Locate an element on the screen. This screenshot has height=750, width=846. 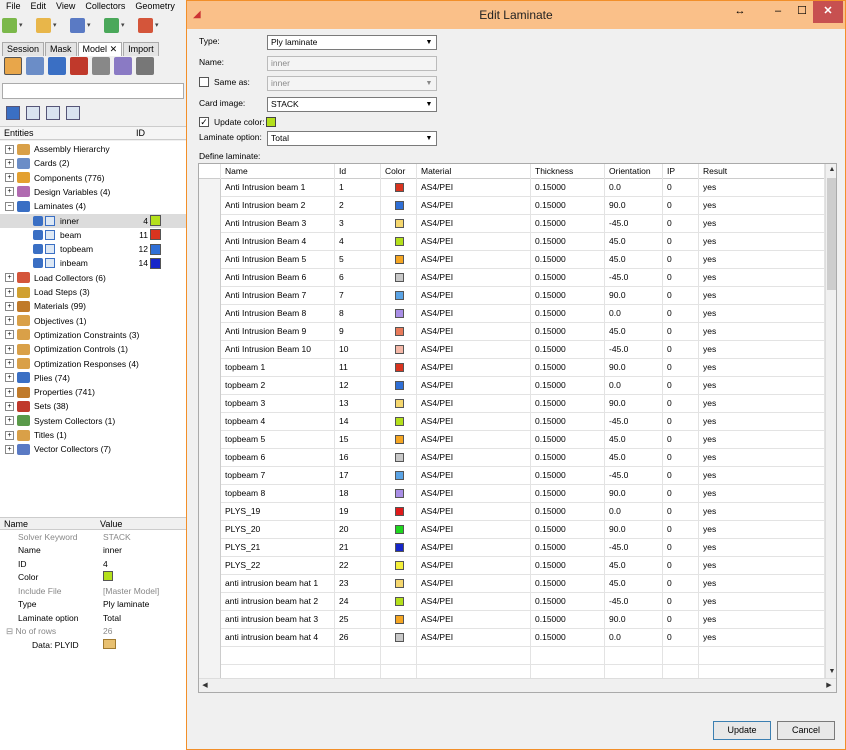
table-cell: topbeam 2 is located at coordinates (278, 386).